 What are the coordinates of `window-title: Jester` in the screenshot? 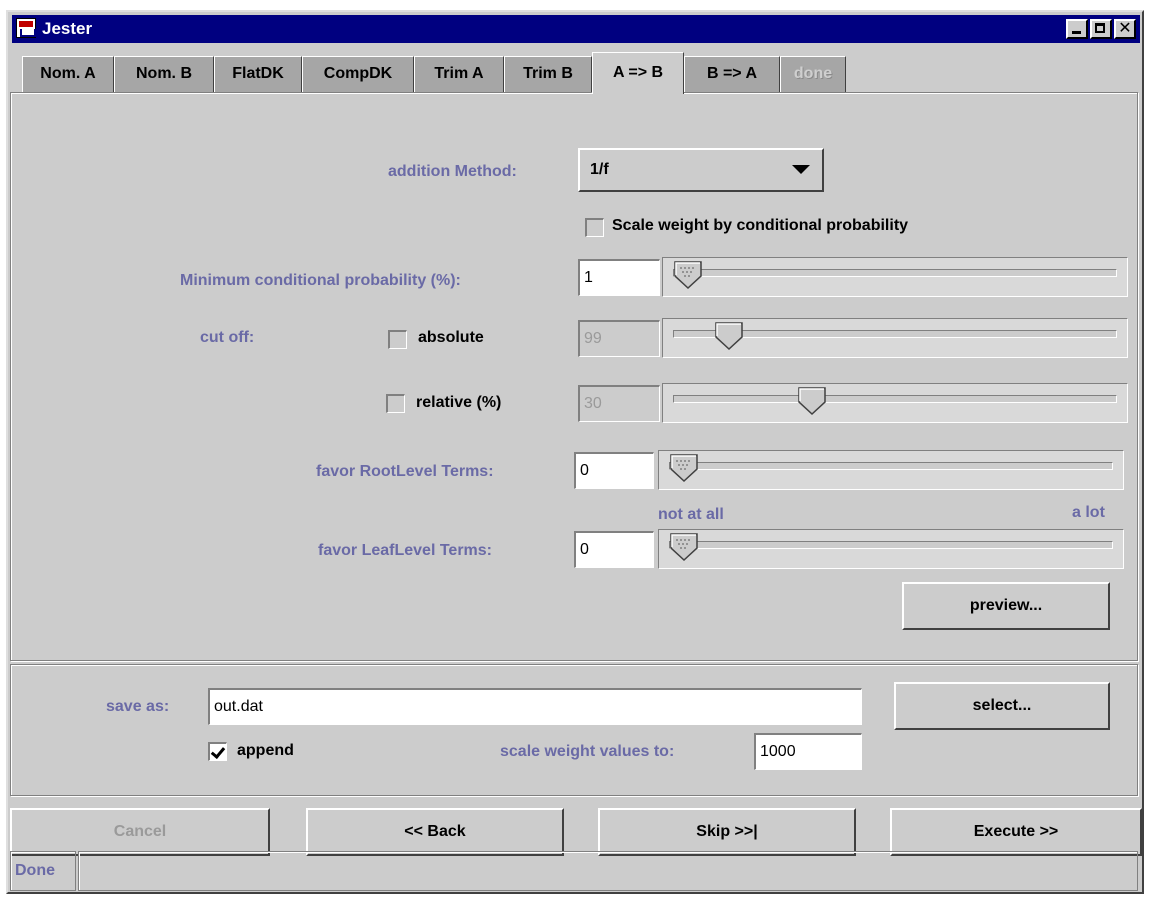 It's located at (67, 28).